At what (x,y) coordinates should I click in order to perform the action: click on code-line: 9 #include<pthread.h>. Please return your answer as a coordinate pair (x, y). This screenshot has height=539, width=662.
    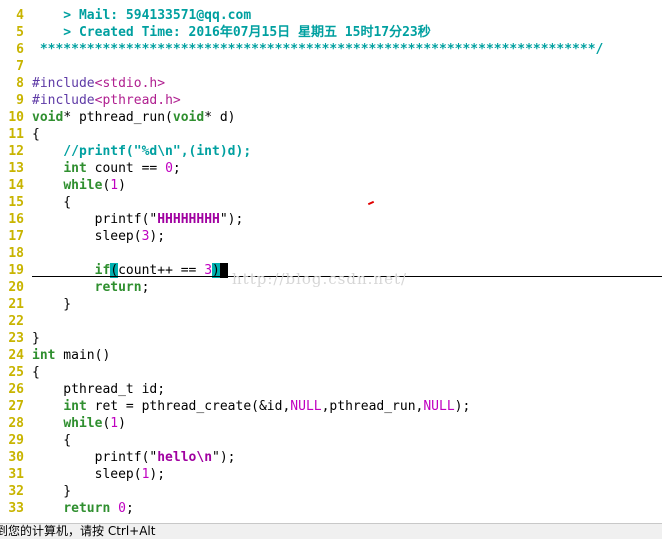
    Looking at the image, I should click on (331, 100).